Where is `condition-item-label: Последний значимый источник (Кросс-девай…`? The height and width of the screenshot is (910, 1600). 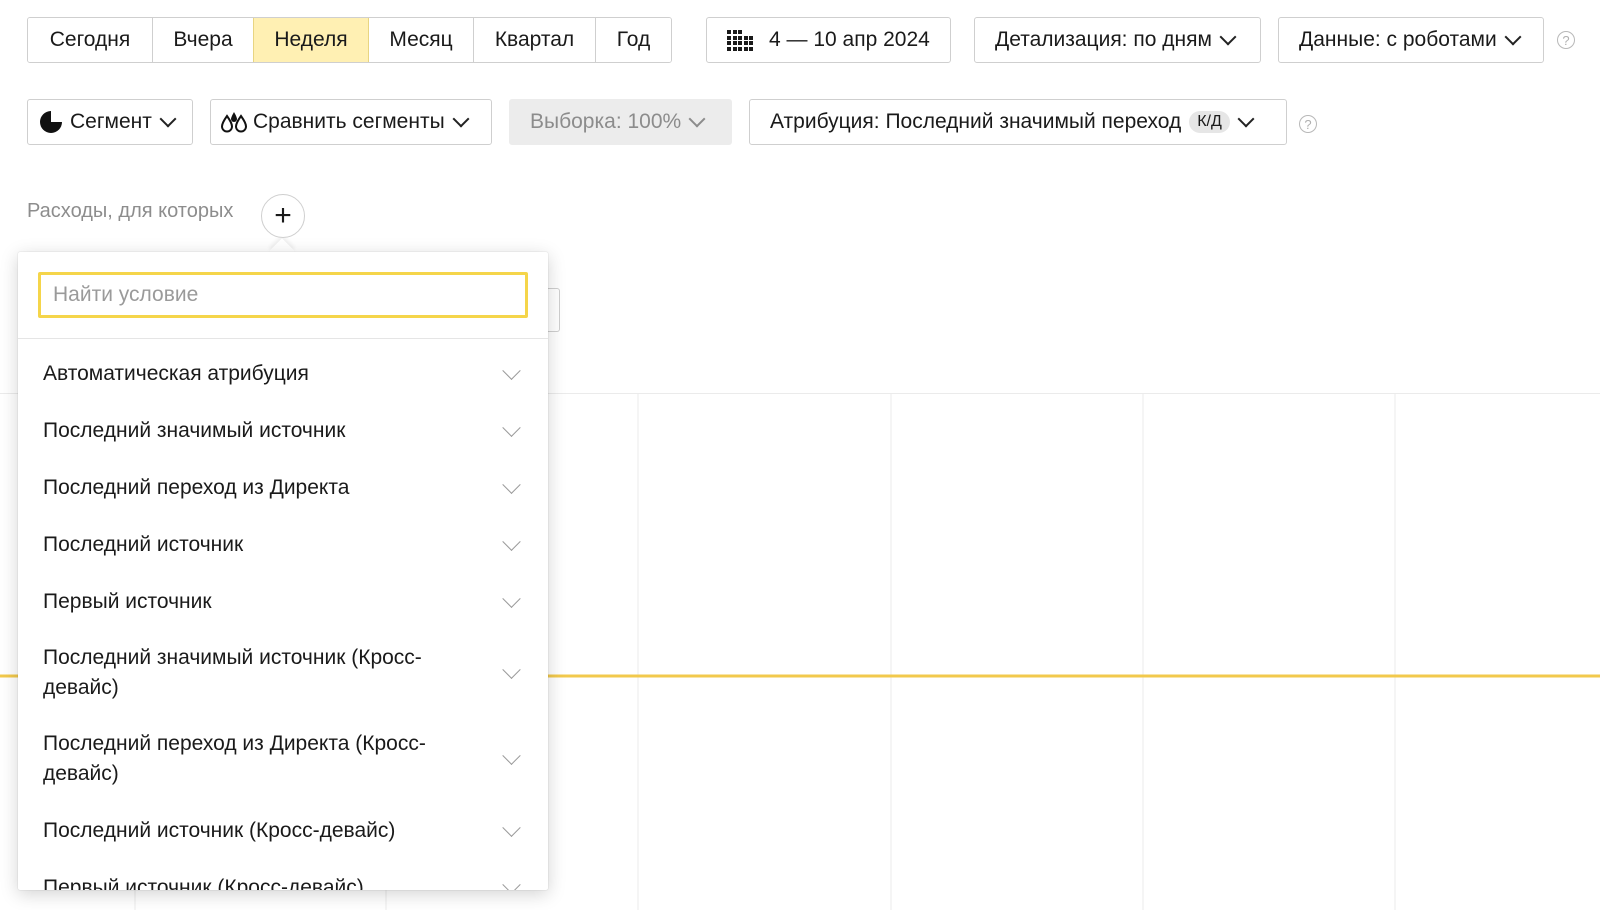
condition-item-label: Последний значимый источник (Кросс-девай… is located at coordinates (232, 672).